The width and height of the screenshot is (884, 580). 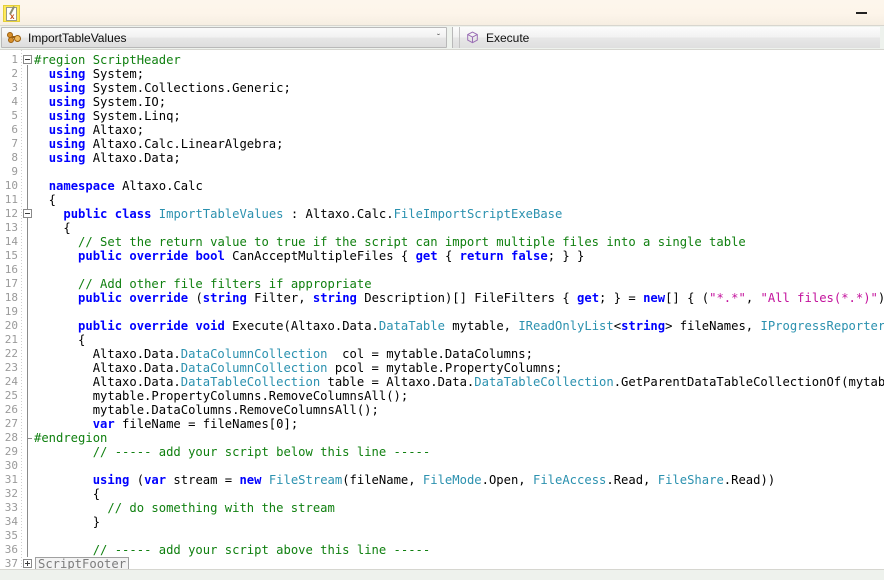 What do you see at coordinates (11, 521) in the screenshot?
I see `line-number: 34` at bounding box center [11, 521].